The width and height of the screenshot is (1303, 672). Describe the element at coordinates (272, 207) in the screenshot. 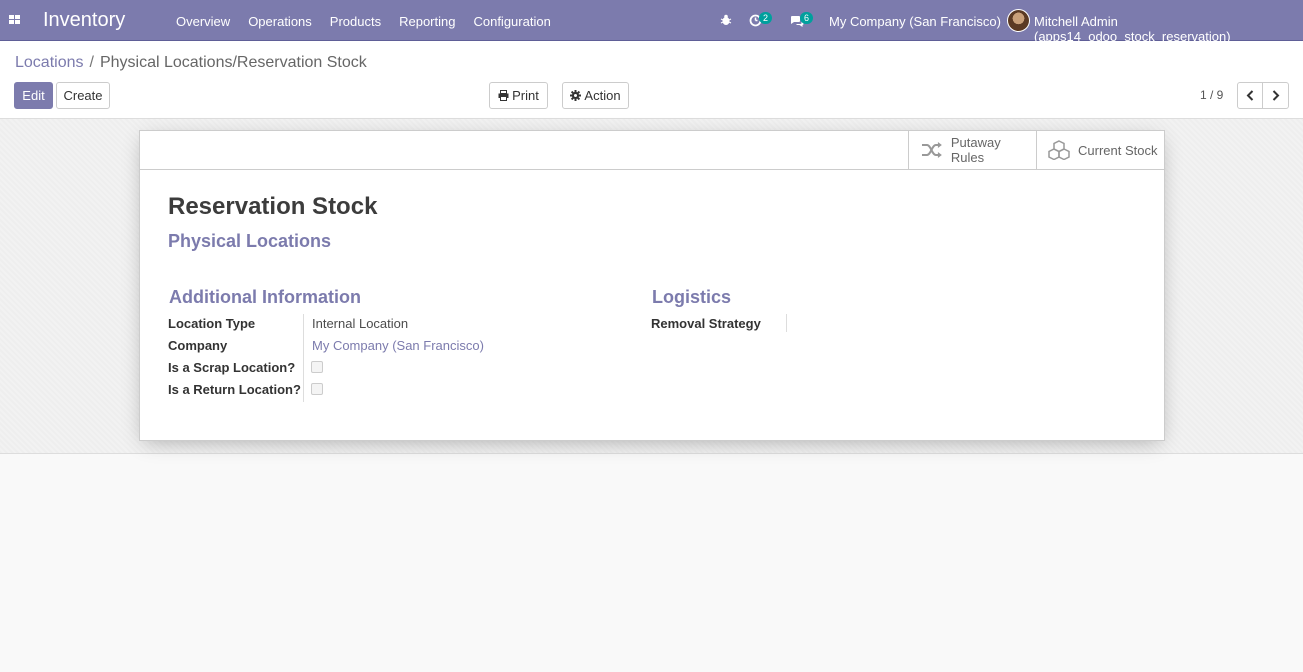

I see `location-name: Reservation Stock` at that location.